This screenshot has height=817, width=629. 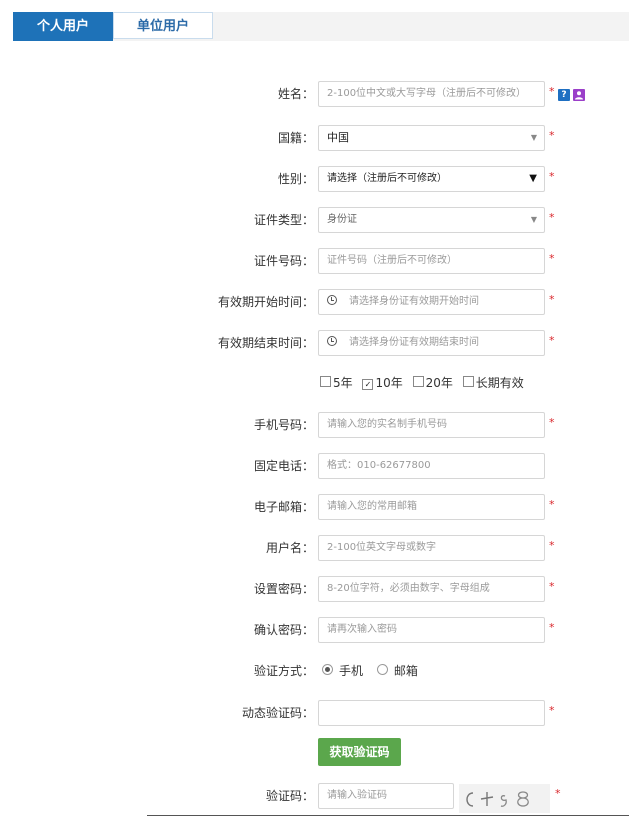 What do you see at coordinates (431, 220) in the screenshot?
I see `id-type-select: 身份证 ▼` at bounding box center [431, 220].